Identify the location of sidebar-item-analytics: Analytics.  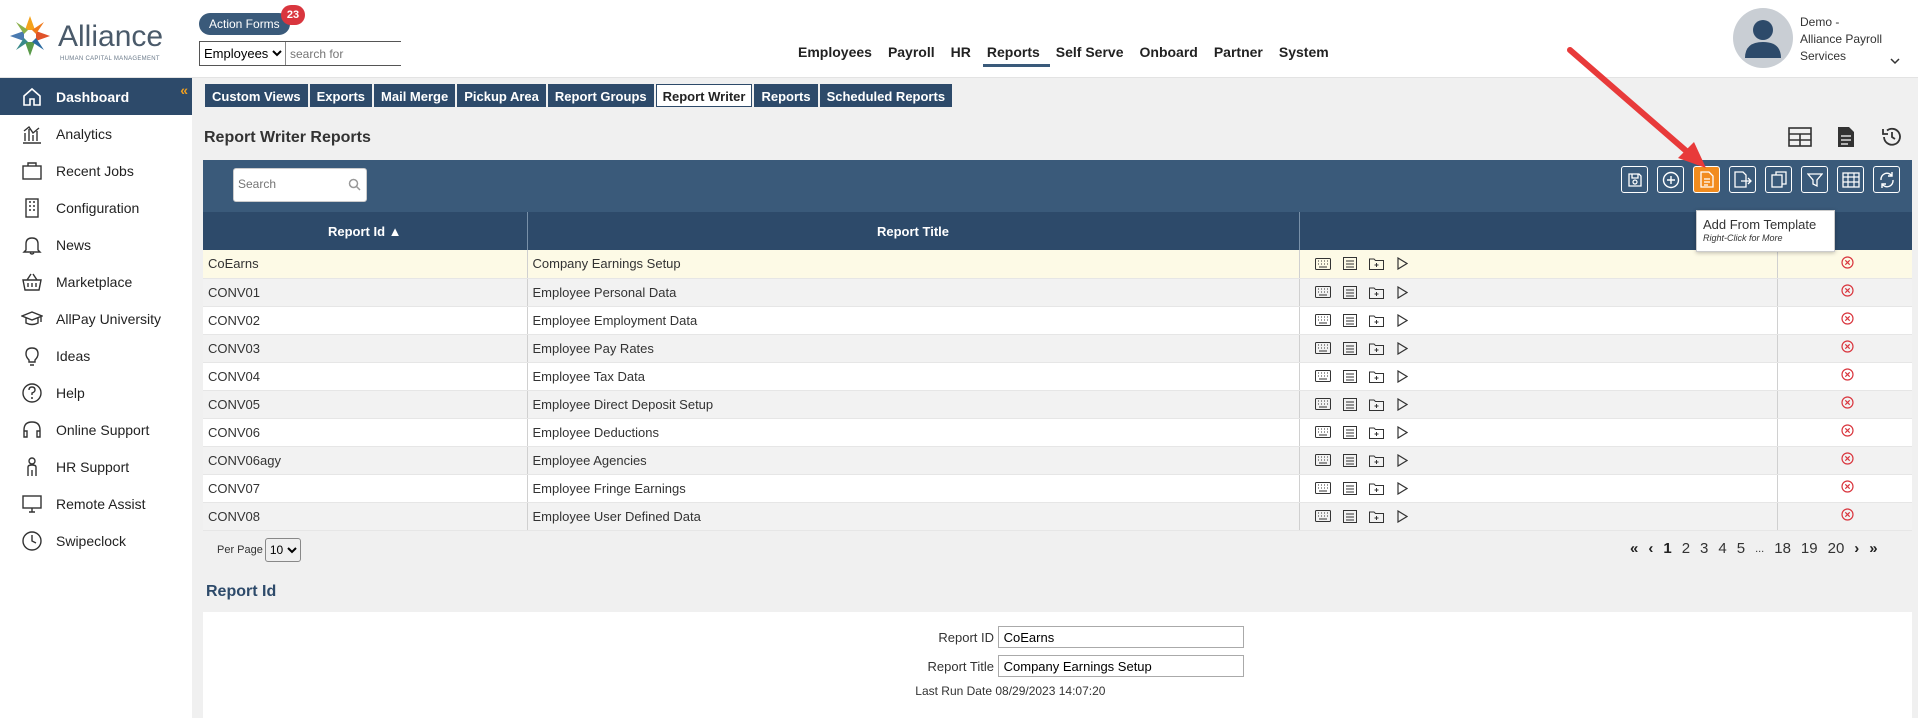
(96, 133).